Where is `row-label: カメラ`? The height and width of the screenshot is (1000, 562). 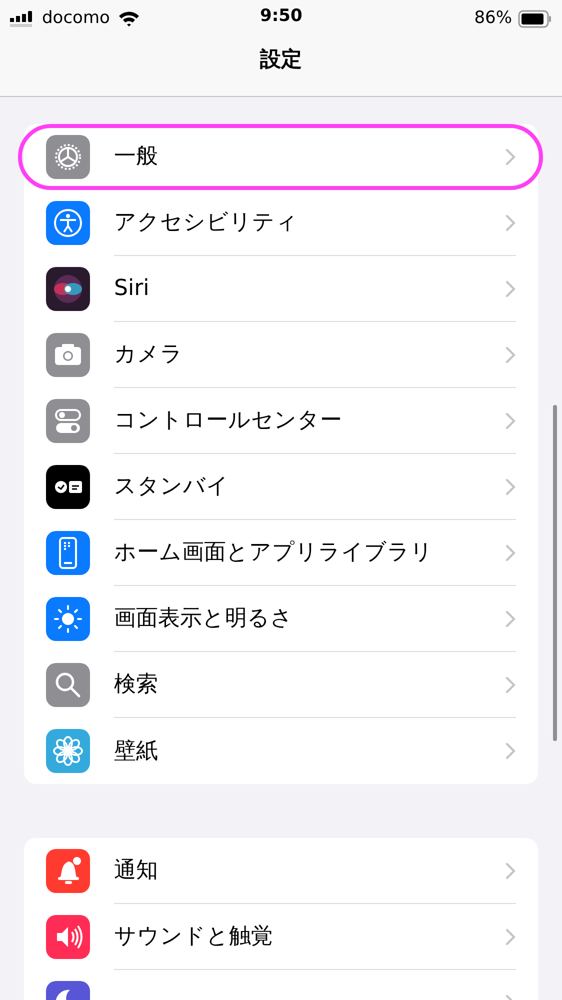
row-label: カメラ is located at coordinates (148, 355).